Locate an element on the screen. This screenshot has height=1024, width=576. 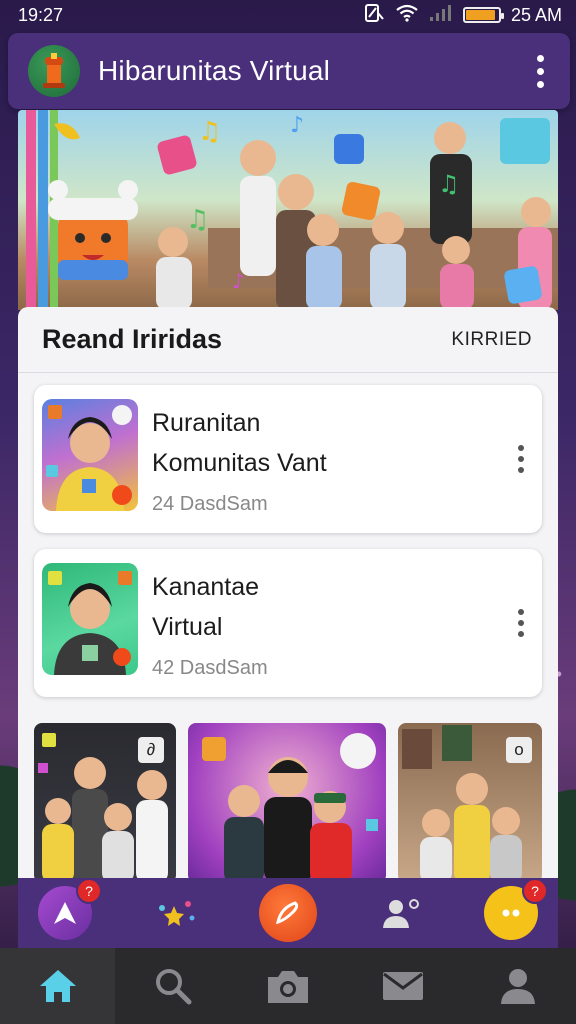
section-action-link: KIRRIED is located at coordinates (491, 340).